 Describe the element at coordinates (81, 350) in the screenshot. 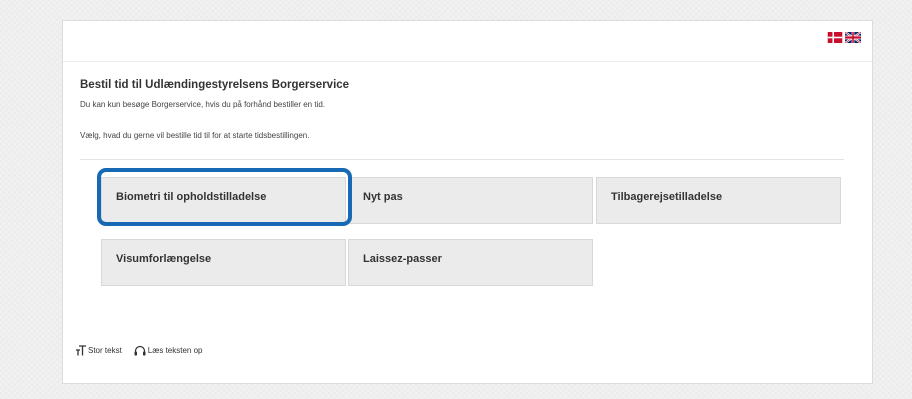

I see `text-size-icon` at that location.